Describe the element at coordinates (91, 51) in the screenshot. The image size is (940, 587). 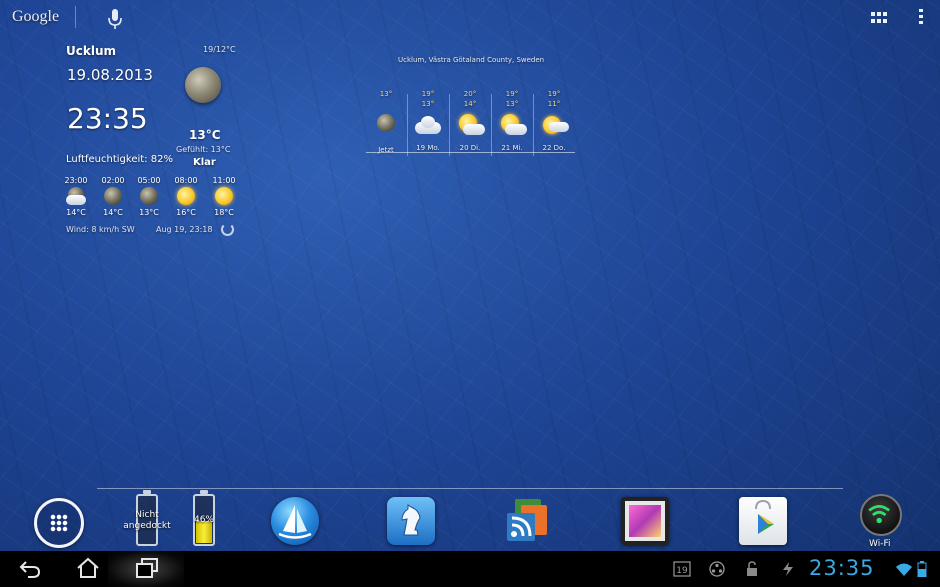
I see `widget-city: Ucklum` at that location.